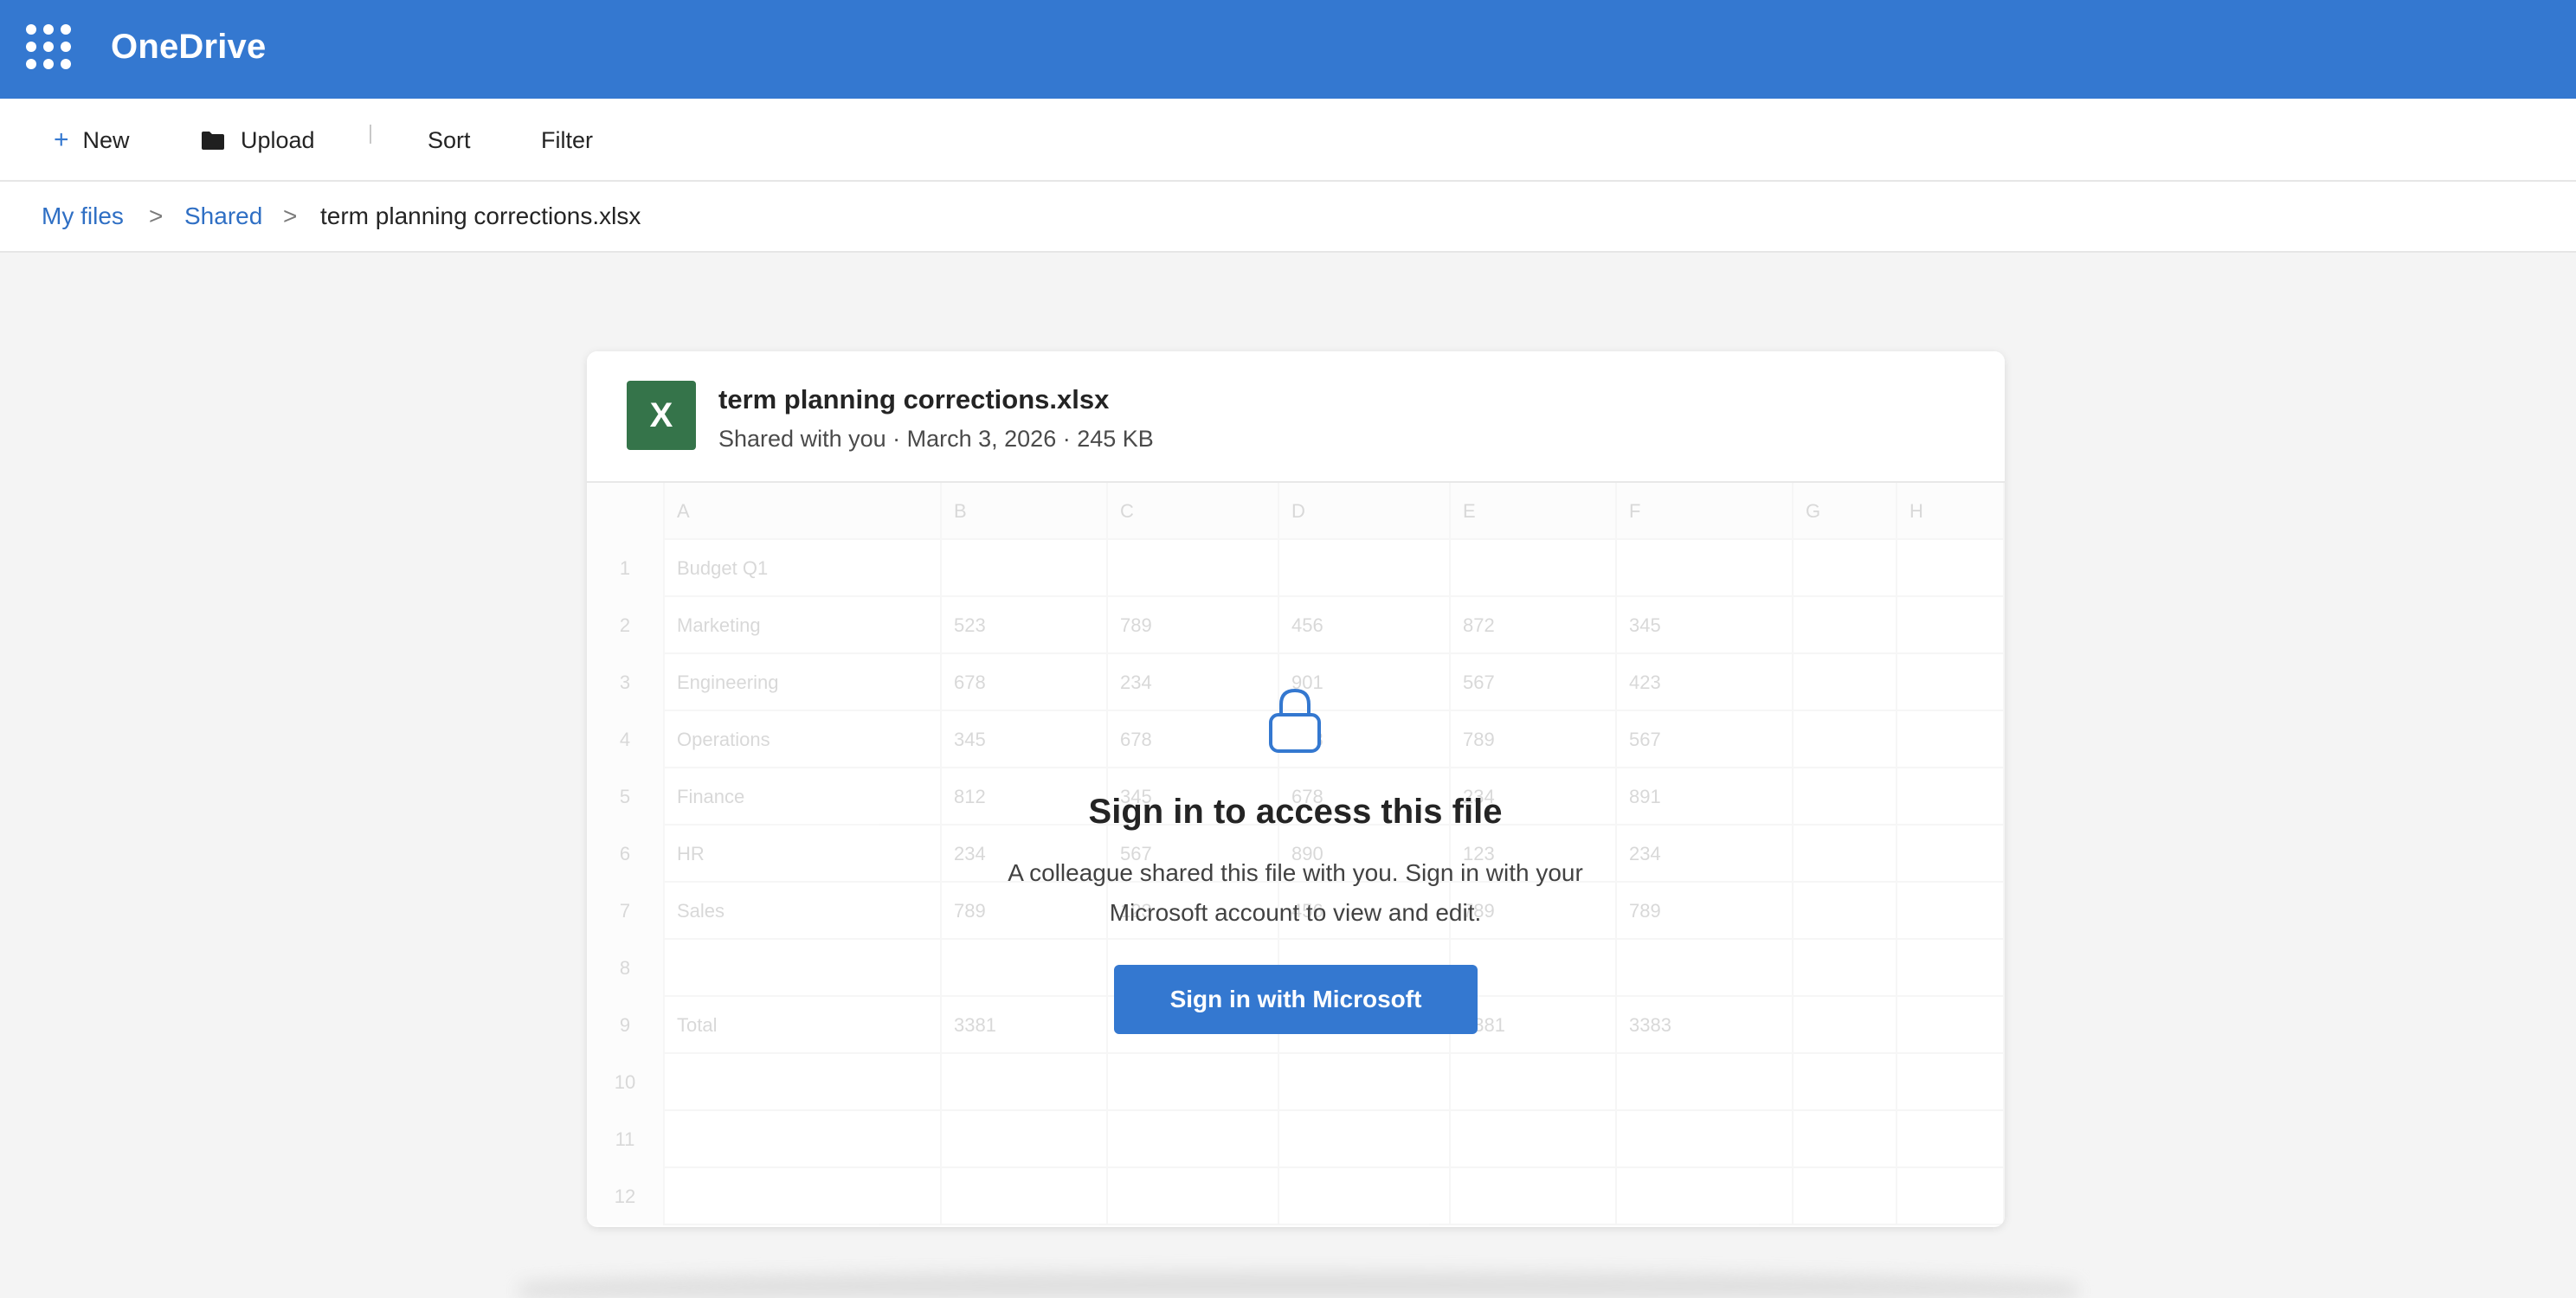 This screenshot has width=2576, height=1298. Describe the element at coordinates (223, 216) in the screenshot. I see `breadcrumb-shared: Shared` at that location.